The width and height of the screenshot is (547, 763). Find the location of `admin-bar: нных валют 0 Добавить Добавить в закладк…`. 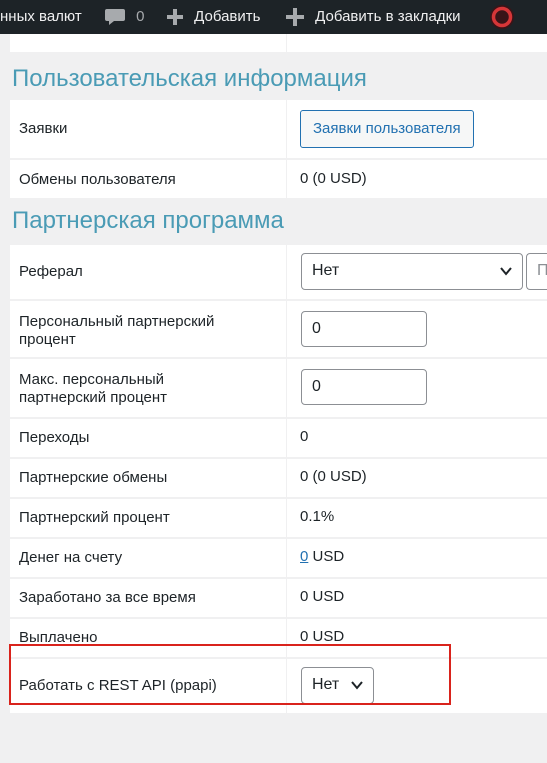

admin-bar: нных валют 0 Добавить Добавить в закладк… is located at coordinates (273, 17).